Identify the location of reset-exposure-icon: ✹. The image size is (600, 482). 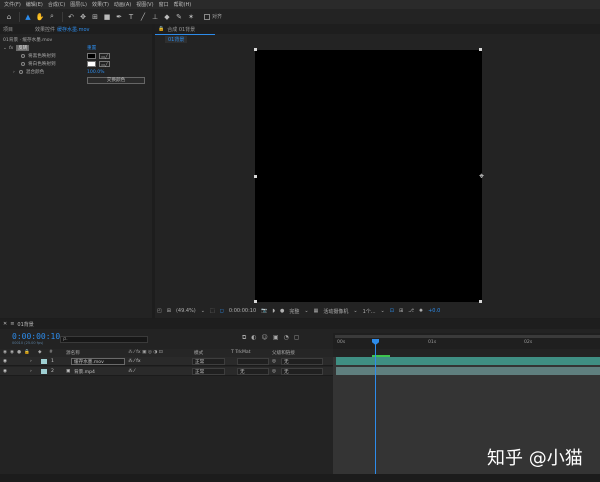
(421, 311).